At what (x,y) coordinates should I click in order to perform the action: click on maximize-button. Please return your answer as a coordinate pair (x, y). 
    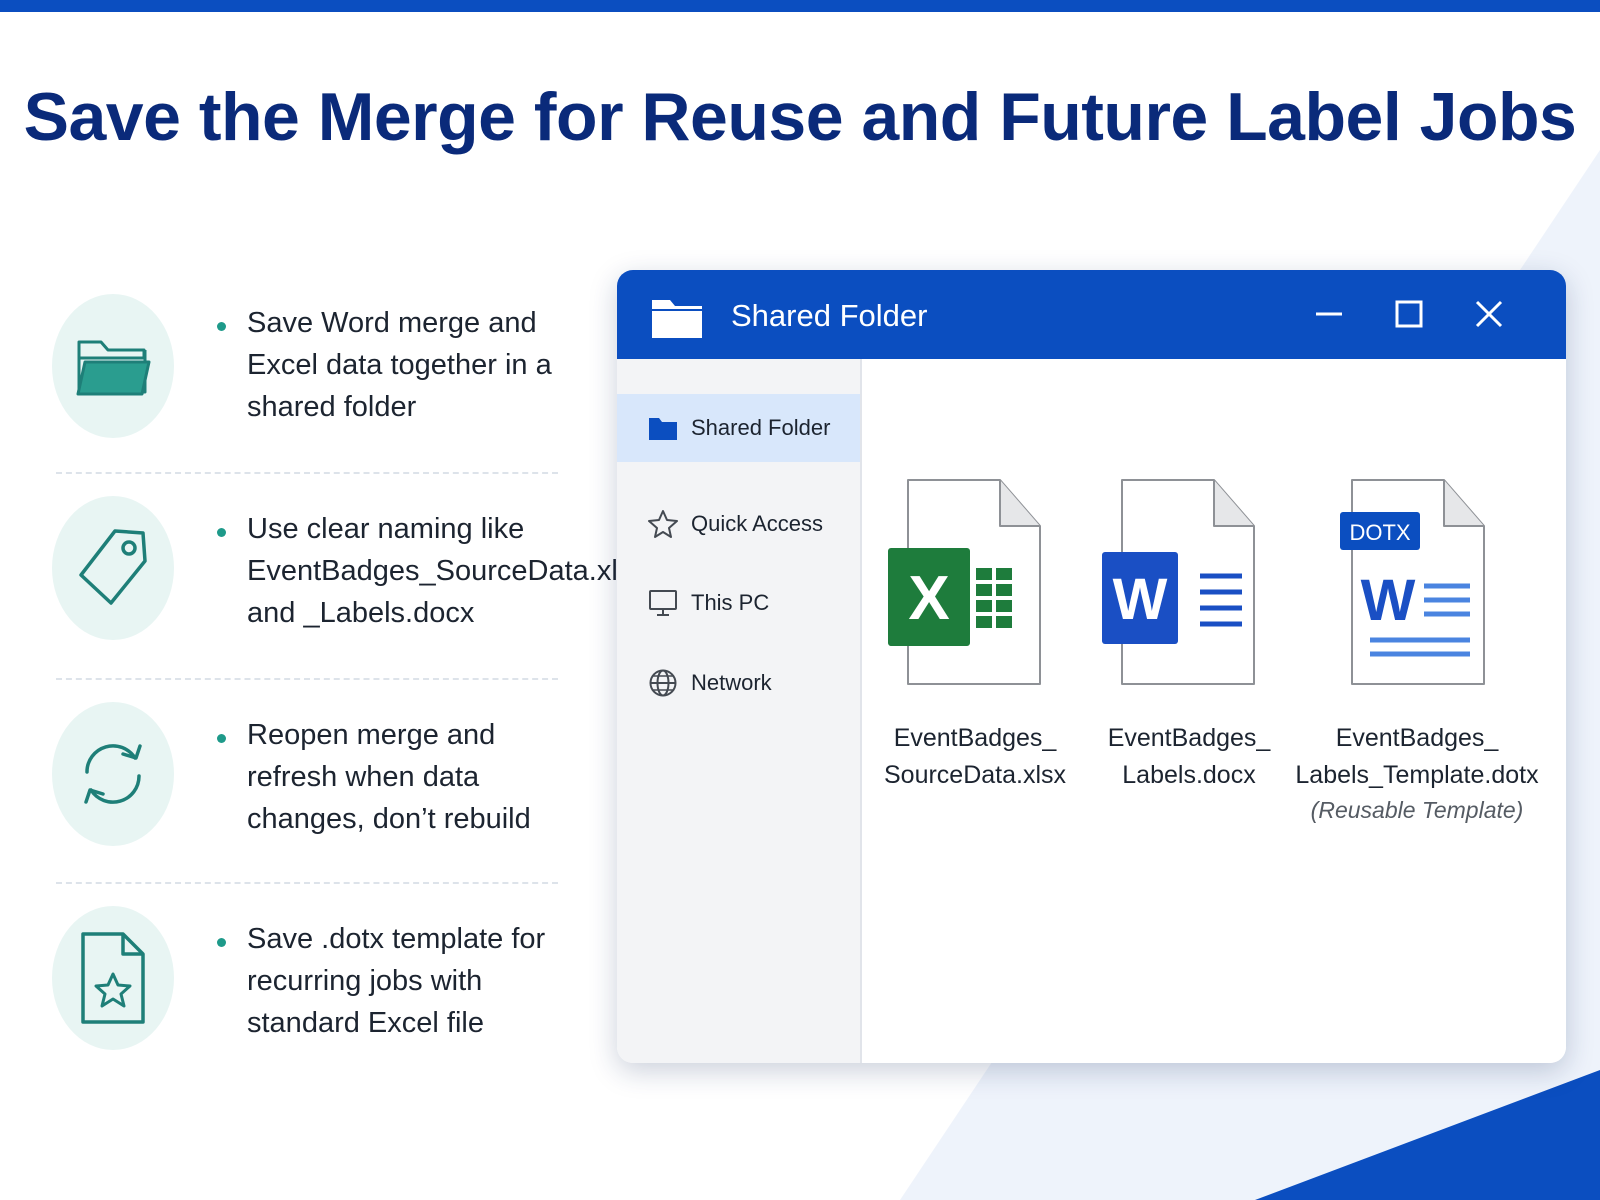
    Looking at the image, I should click on (1409, 314).